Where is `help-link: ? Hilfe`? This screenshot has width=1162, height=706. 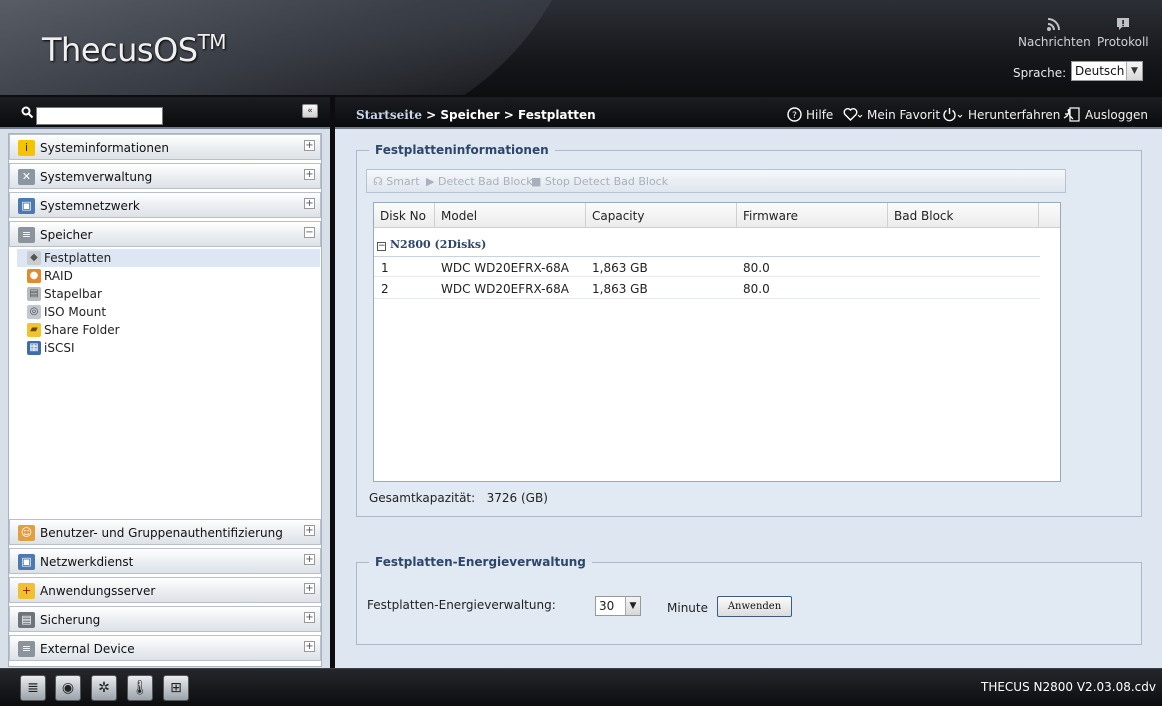
help-link: ? Hilfe is located at coordinates (810, 114).